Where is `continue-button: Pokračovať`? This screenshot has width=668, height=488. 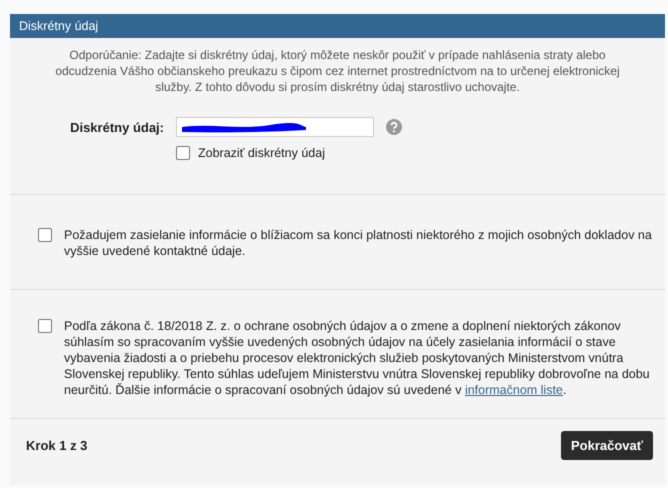 continue-button: Pokračovať is located at coordinates (607, 445).